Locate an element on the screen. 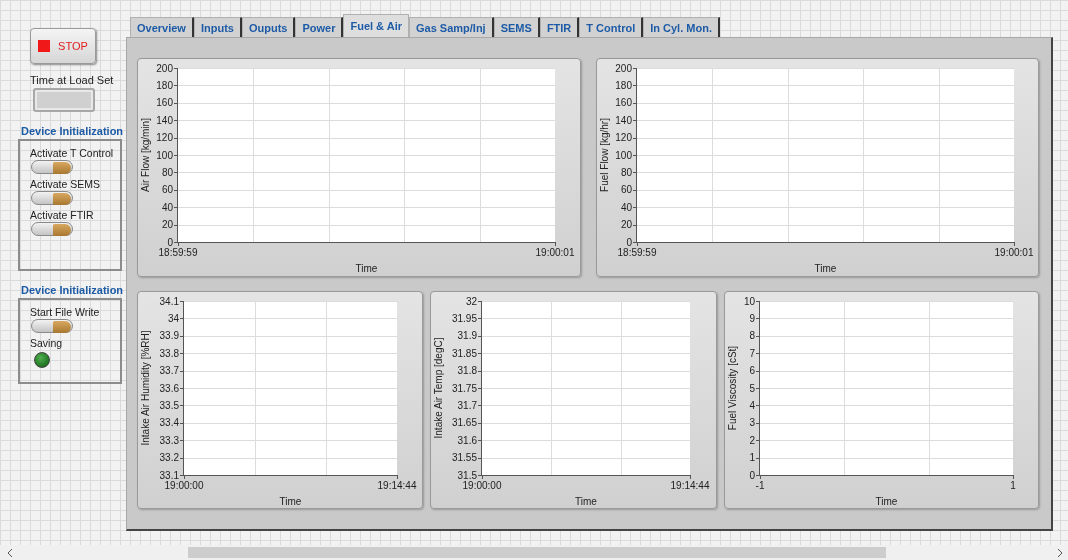 This screenshot has width=1068, height=560. tab: Power is located at coordinates (319, 27).